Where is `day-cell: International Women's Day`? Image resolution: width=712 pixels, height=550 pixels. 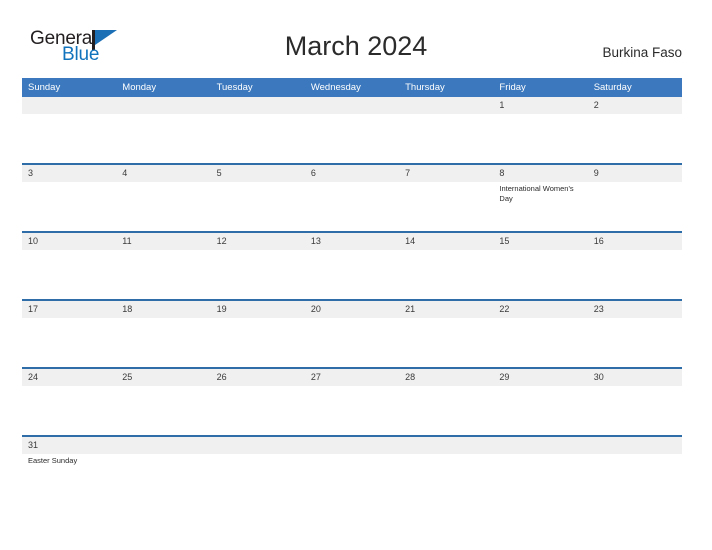 day-cell: International Women's Day is located at coordinates (540, 206).